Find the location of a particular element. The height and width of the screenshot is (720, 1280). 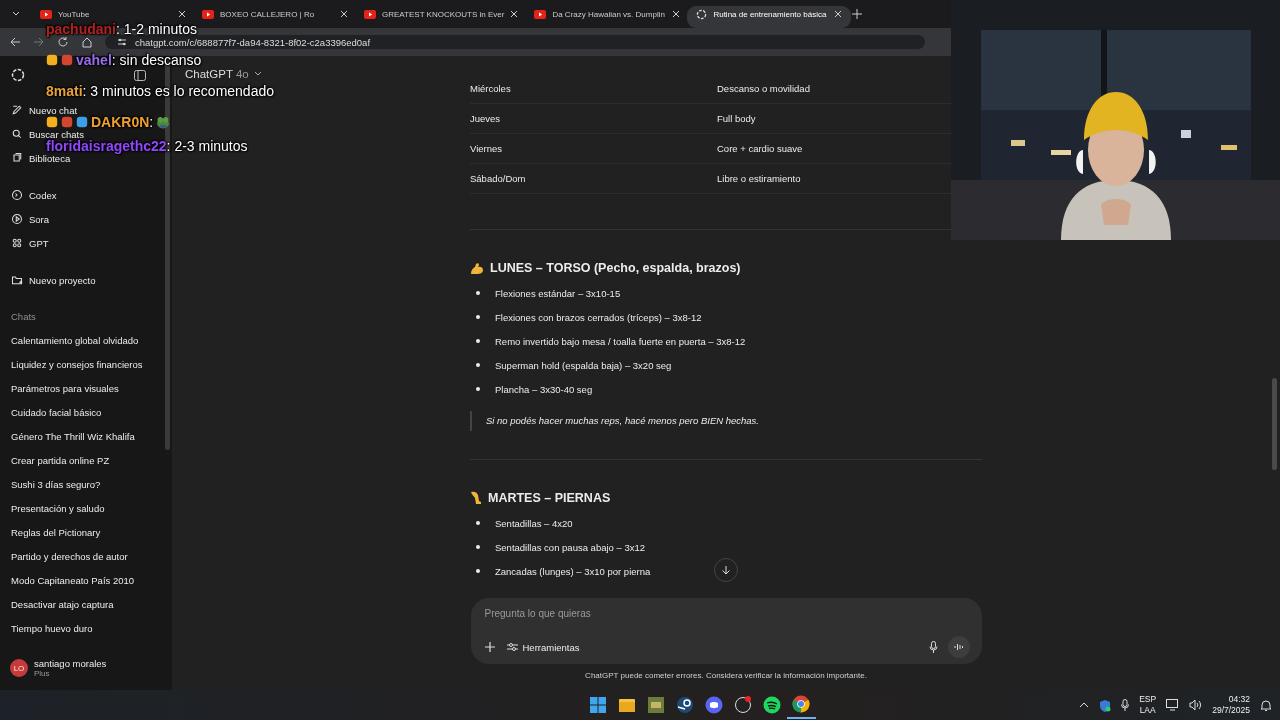

browser-tab: YouTube is located at coordinates (113, 14).